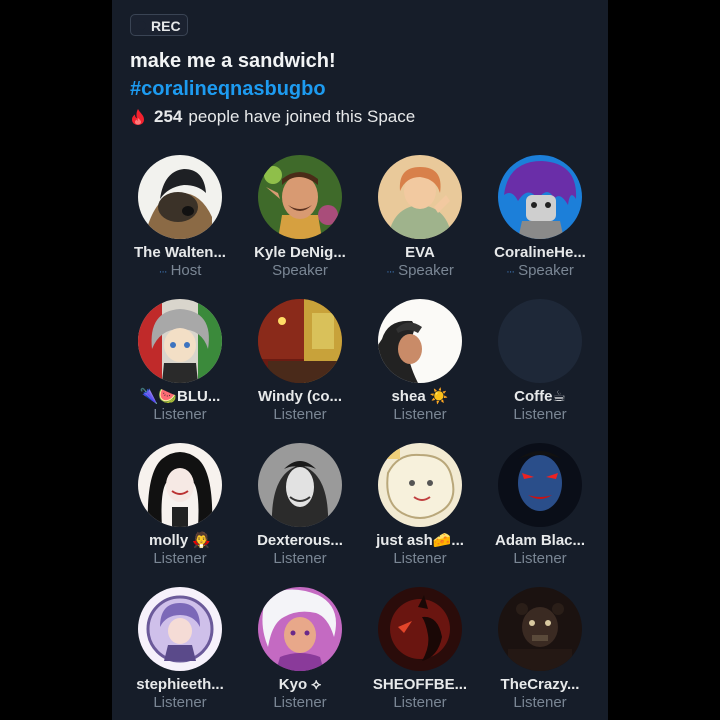 This screenshot has width=720, height=720. What do you see at coordinates (180, 197) in the screenshot?
I see `dog-mask-avatar` at bounding box center [180, 197].